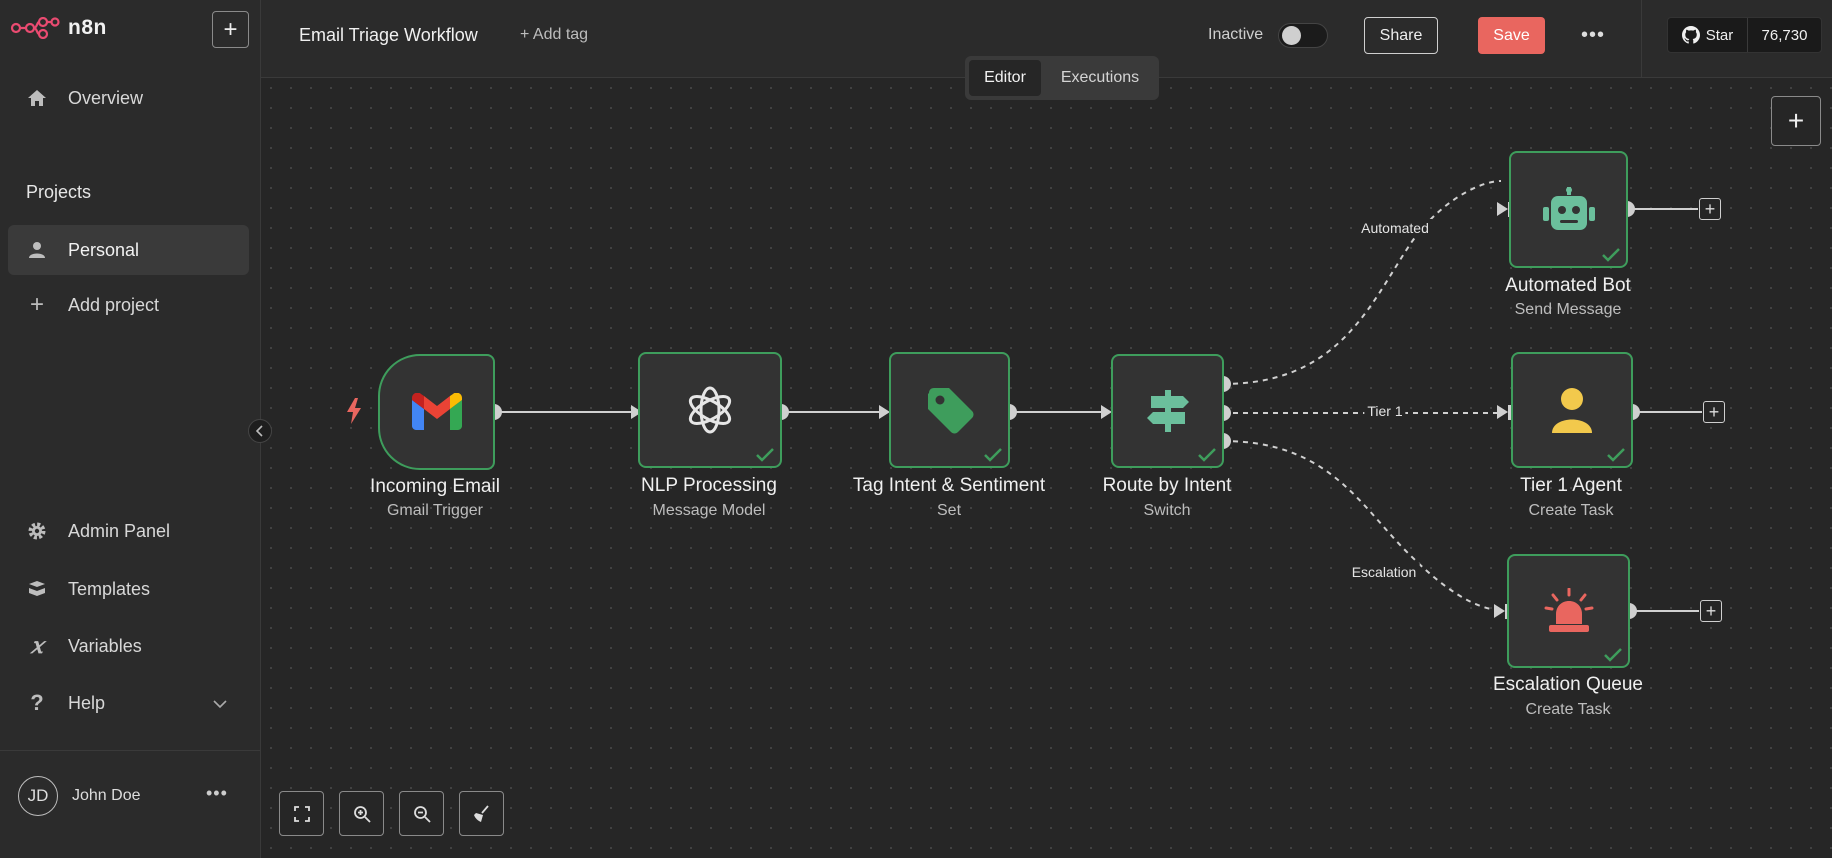 The width and height of the screenshot is (1832, 858). What do you see at coordinates (1362, 525) in the screenshot?
I see `connection-route-escalation` at bounding box center [1362, 525].